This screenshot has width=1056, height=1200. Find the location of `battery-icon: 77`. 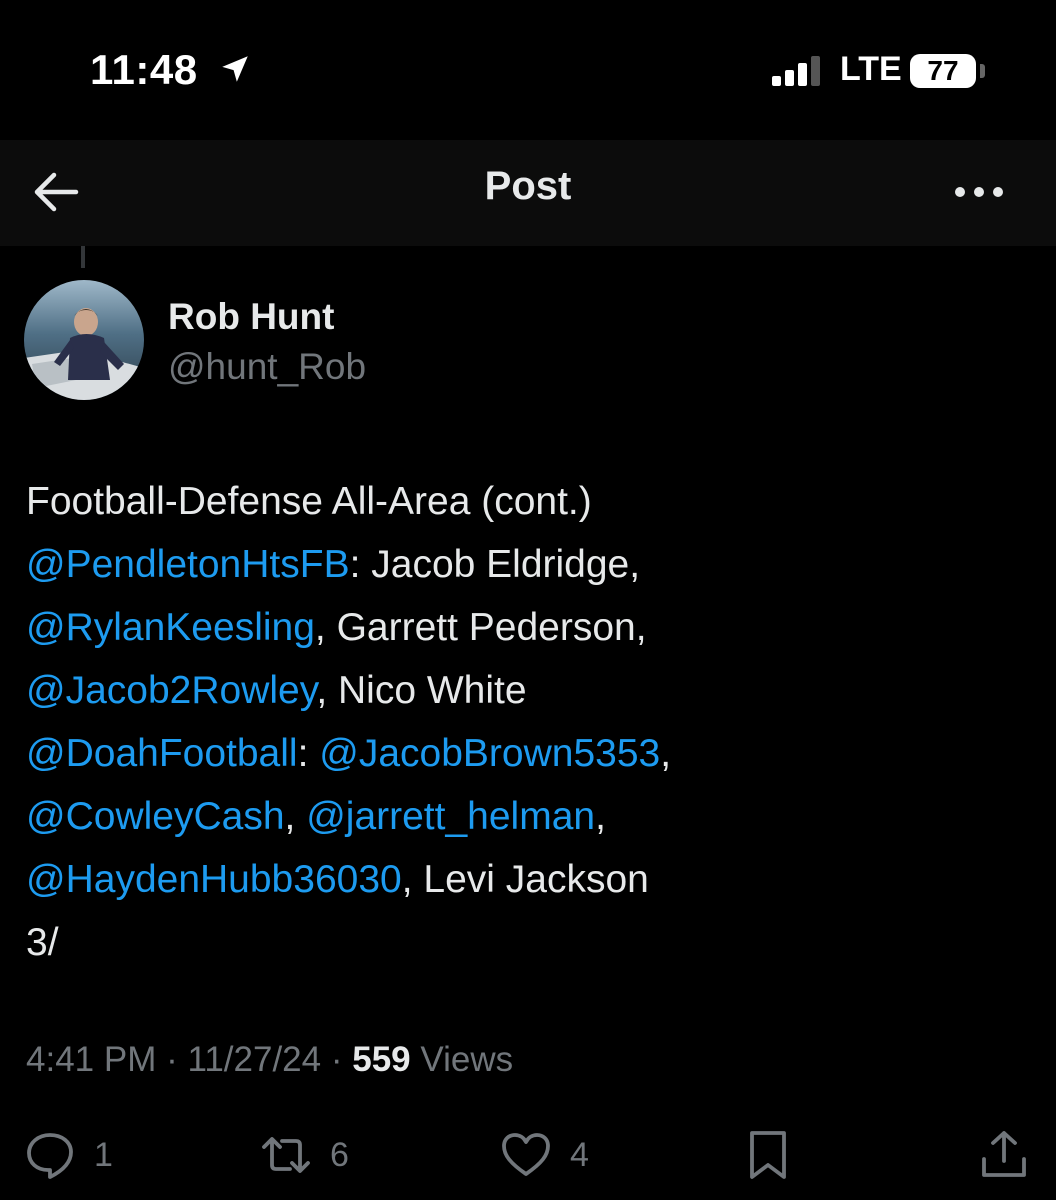

battery-icon: 77 is located at coordinates (943, 71).